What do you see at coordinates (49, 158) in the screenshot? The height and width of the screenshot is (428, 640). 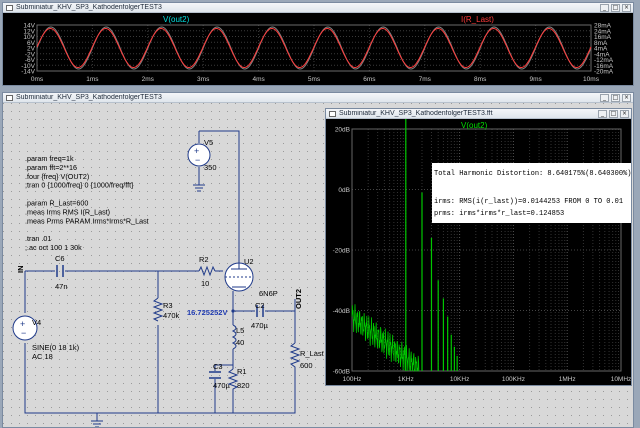 I see `directive-line: .param freq=1k` at bounding box center [49, 158].